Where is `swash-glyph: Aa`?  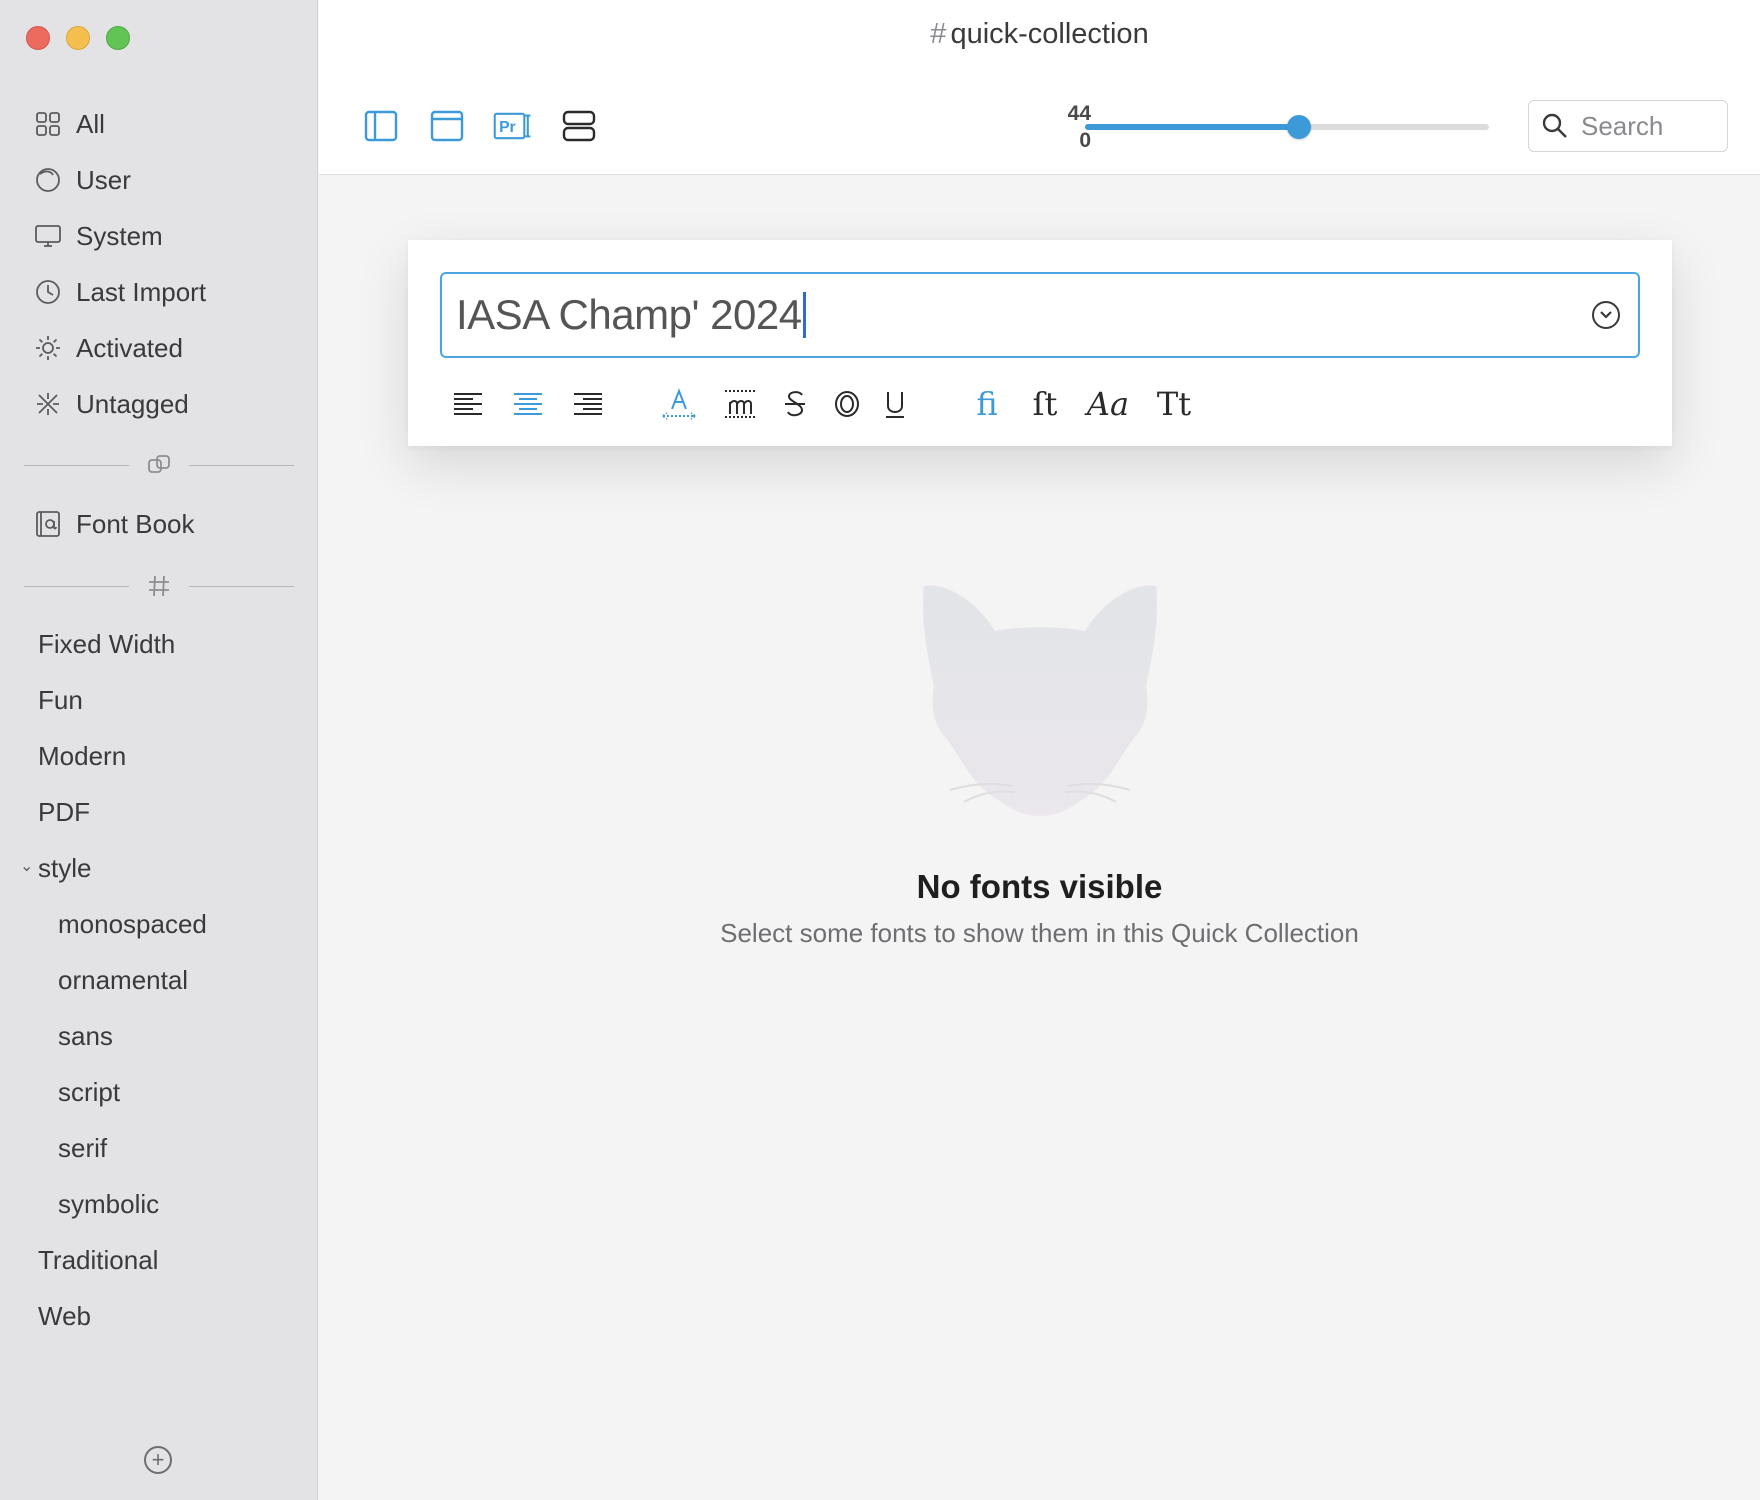 swash-glyph: Aa is located at coordinates (1108, 404).